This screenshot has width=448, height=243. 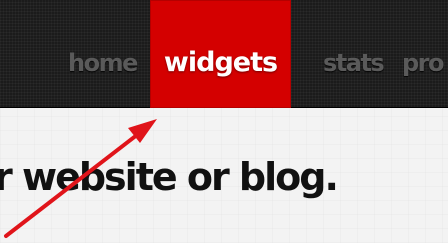 What do you see at coordinates (169, 177) in the screenshot?
I see `page-headline: r website or blog.` at bounding box center [169, 177].